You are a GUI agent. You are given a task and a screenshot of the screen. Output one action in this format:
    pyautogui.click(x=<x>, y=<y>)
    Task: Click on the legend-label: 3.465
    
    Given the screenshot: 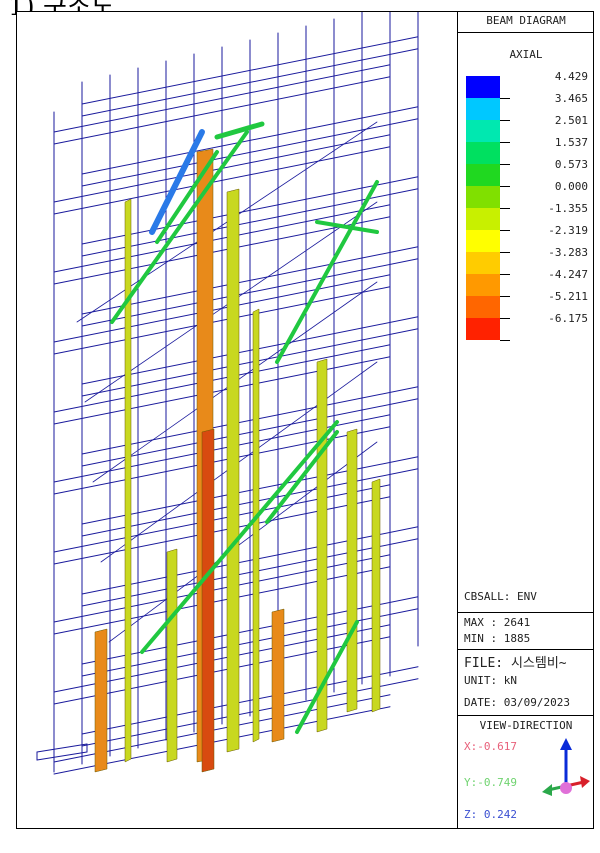 What is the action you would take?
    pyautogui.click(x=571, y=98)
    